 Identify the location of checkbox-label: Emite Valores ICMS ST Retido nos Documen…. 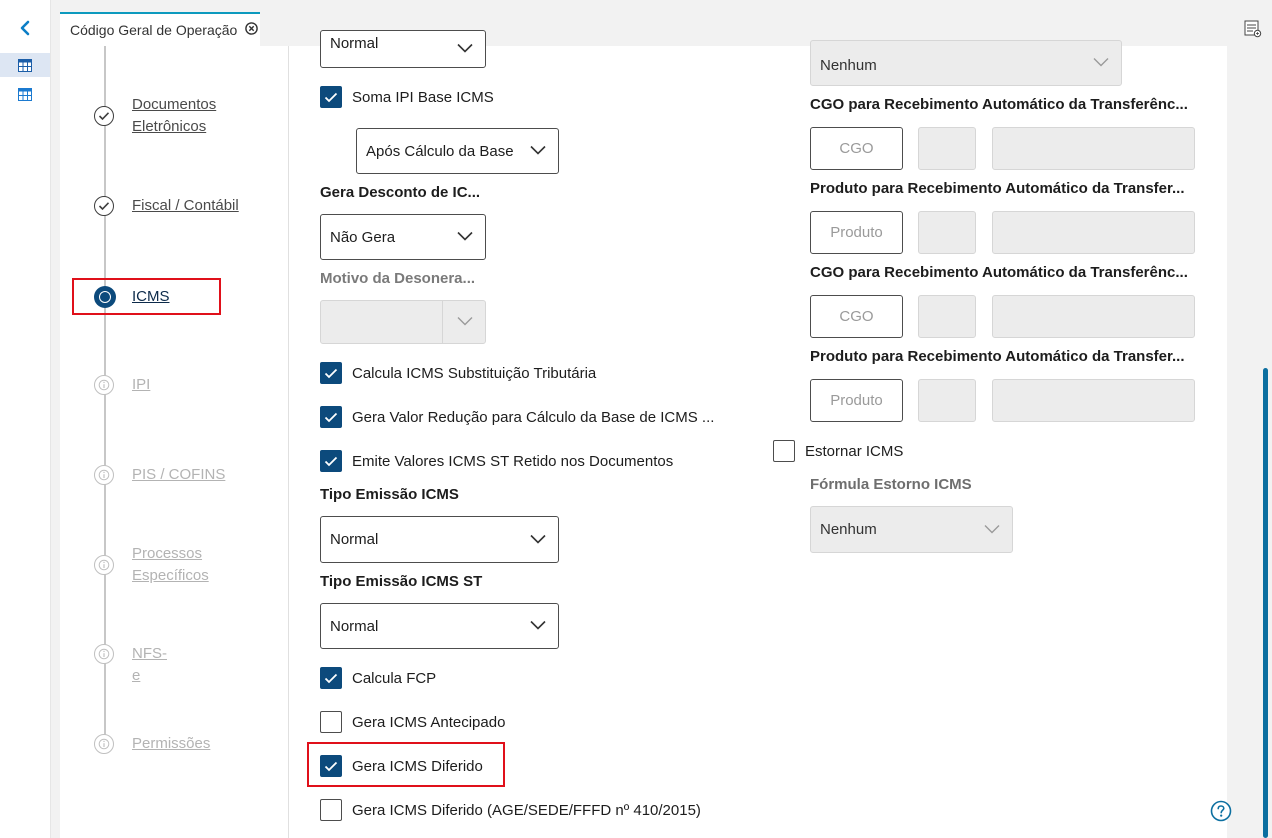
(513, 461).